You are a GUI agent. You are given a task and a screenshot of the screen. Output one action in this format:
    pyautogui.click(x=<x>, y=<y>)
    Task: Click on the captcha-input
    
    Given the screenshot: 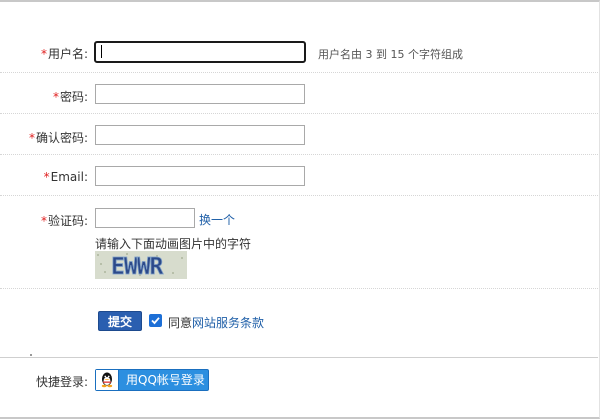 What is the action you would take?
    pyautogui.click(x=145, y=218)
    